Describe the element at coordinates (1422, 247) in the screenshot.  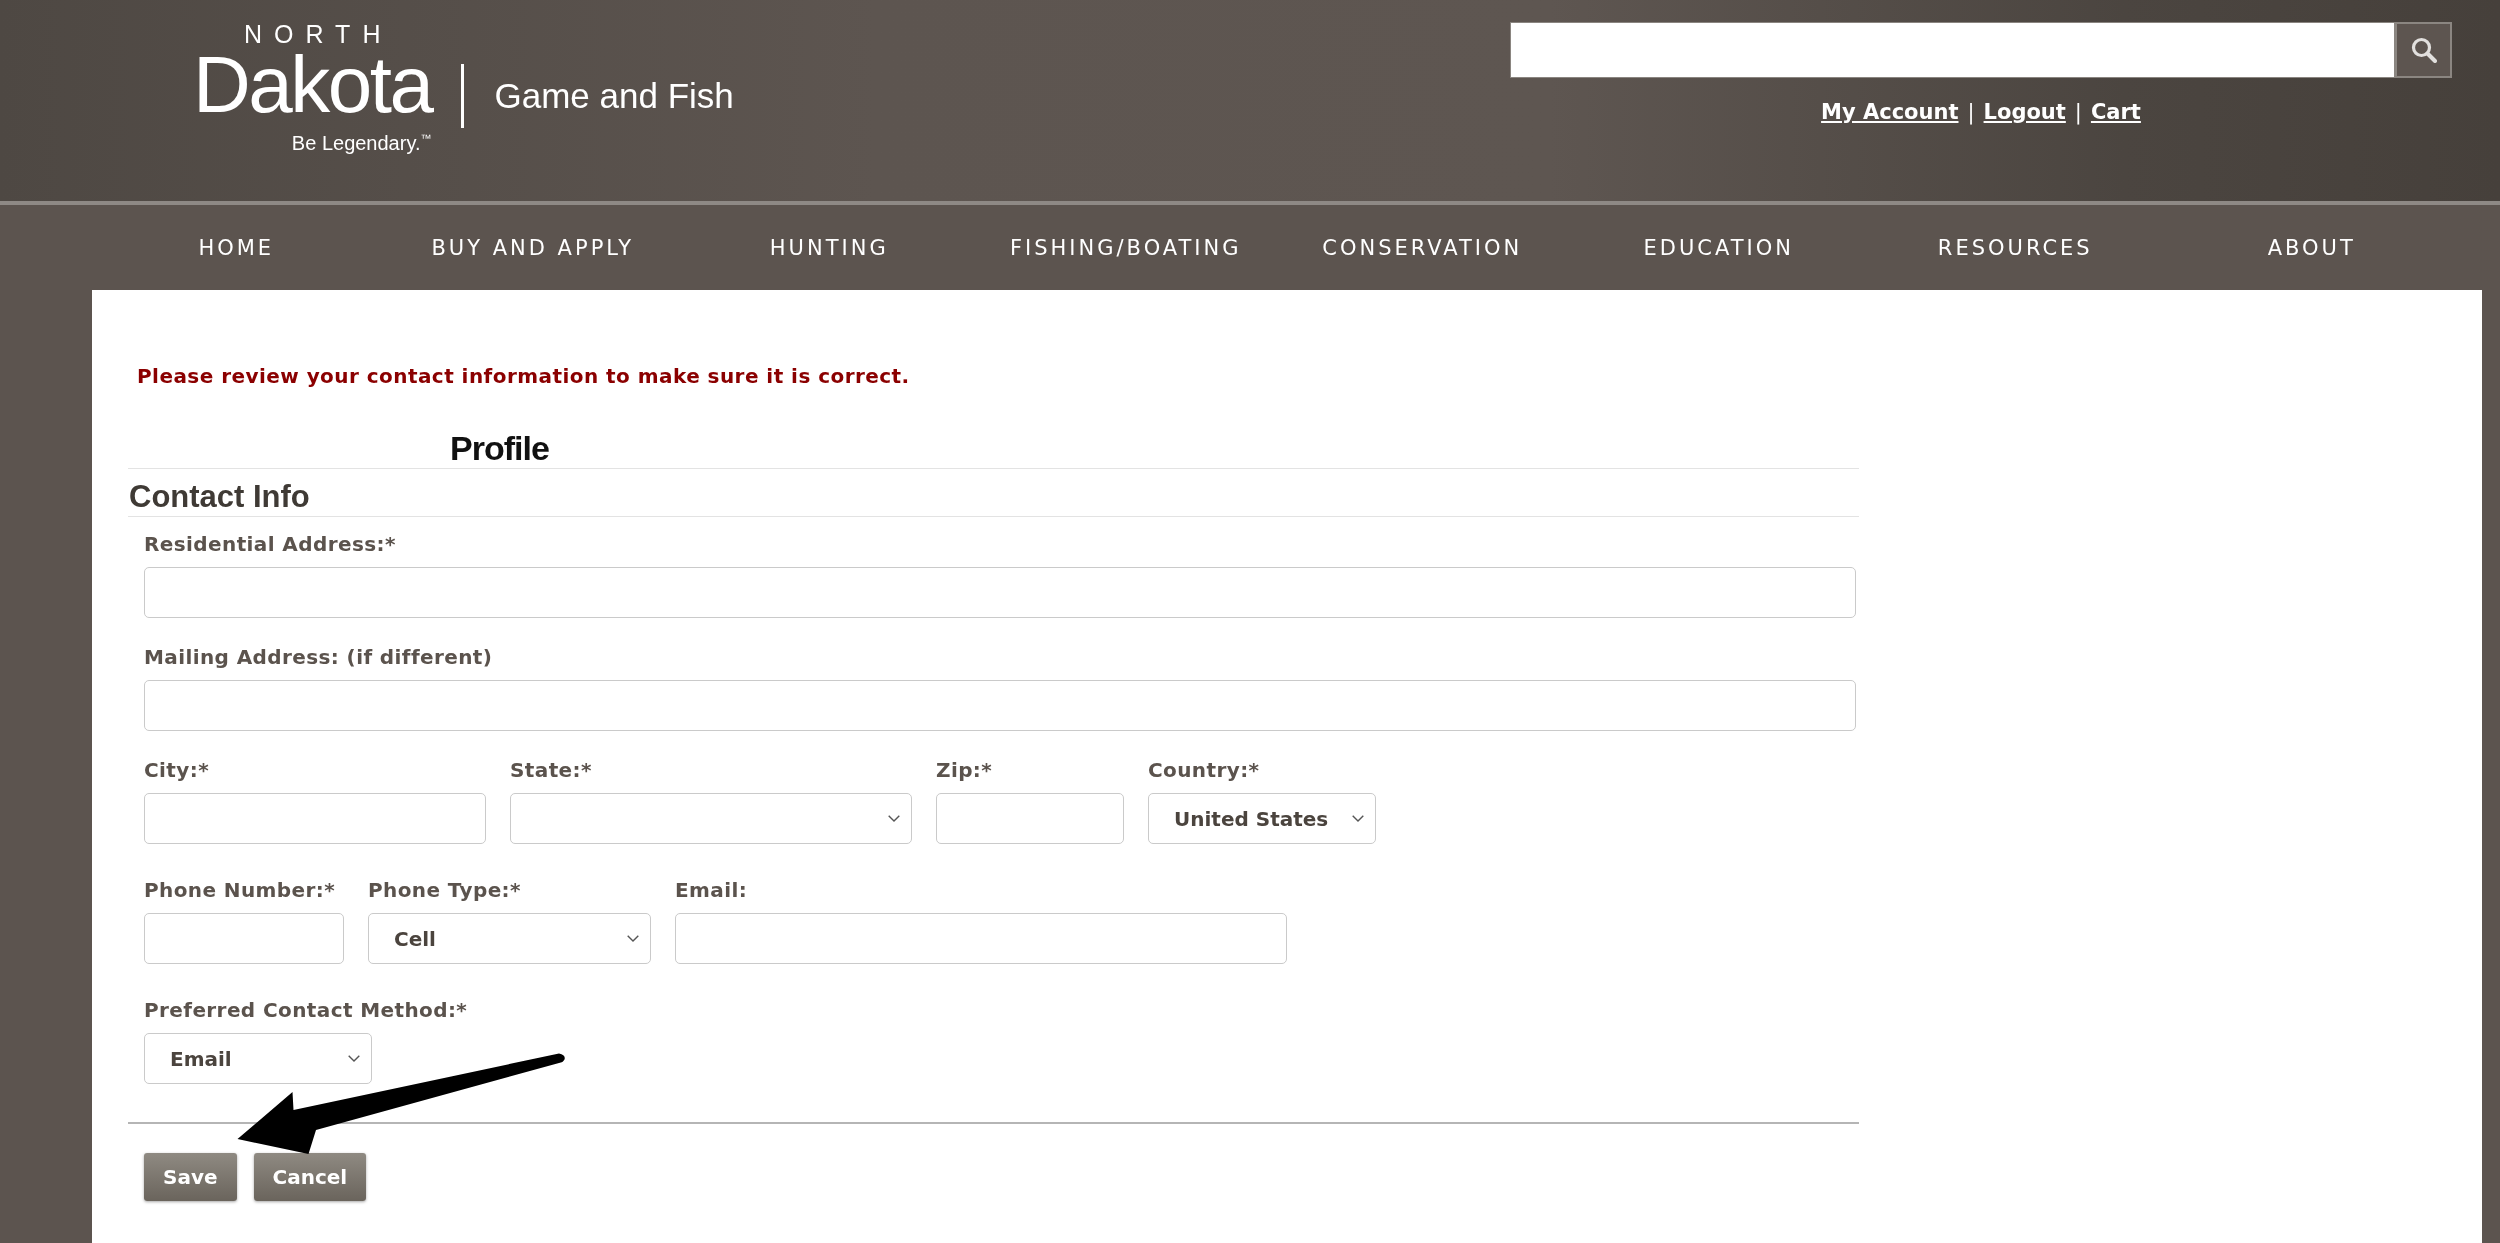
I see `nav-link: CONSERVATION` at that location.